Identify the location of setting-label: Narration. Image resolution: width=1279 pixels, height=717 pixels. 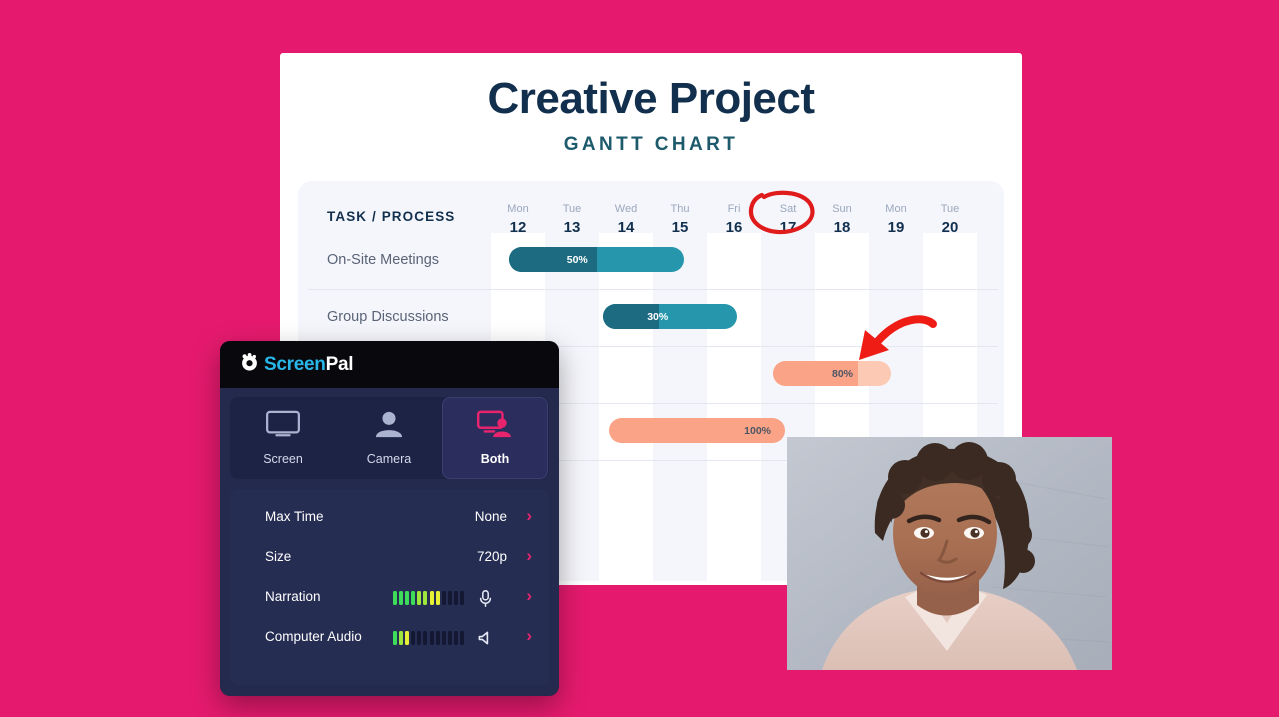
(293, 596).